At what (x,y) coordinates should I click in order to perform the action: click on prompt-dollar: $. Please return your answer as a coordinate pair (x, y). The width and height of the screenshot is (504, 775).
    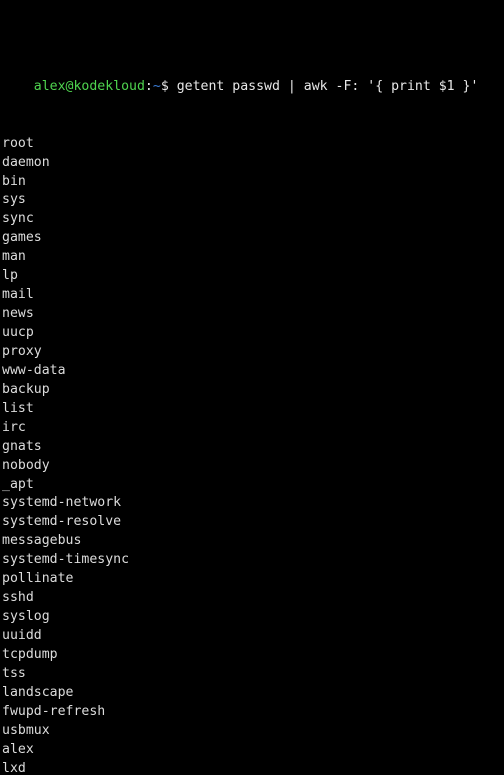
    Looking at the image, I should click on (164, 86).